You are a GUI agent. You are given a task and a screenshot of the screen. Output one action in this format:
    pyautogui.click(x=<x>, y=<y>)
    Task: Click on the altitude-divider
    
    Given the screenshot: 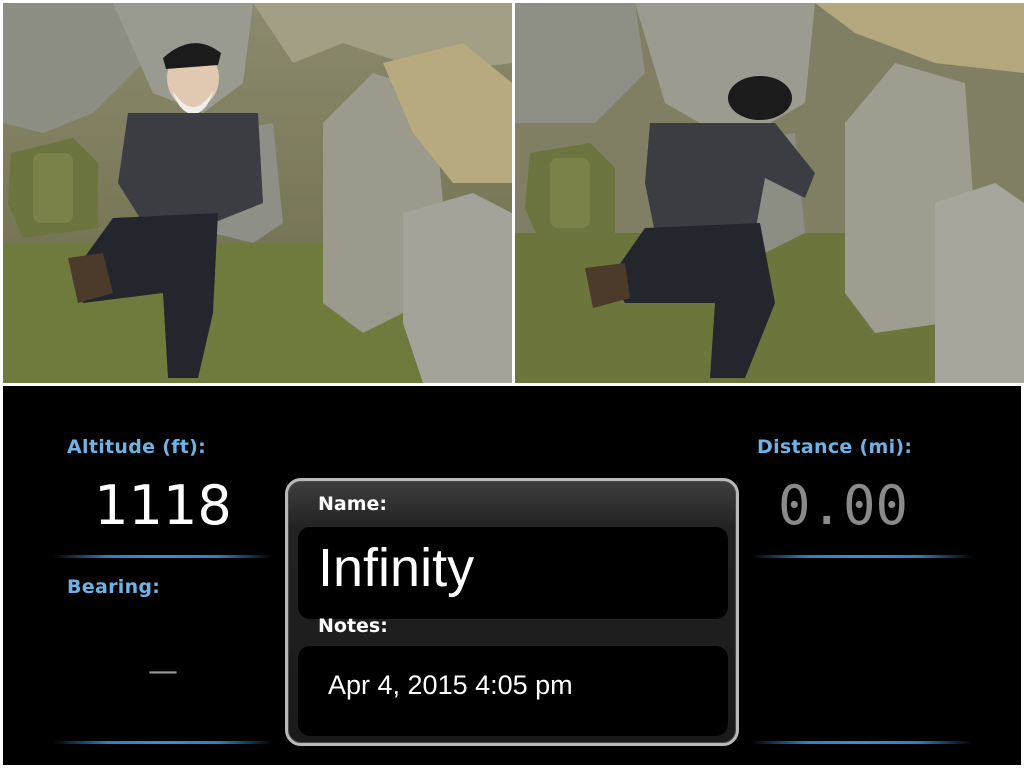 What is the action you would take?
    pyautogui.click(x=163, y=556)
    